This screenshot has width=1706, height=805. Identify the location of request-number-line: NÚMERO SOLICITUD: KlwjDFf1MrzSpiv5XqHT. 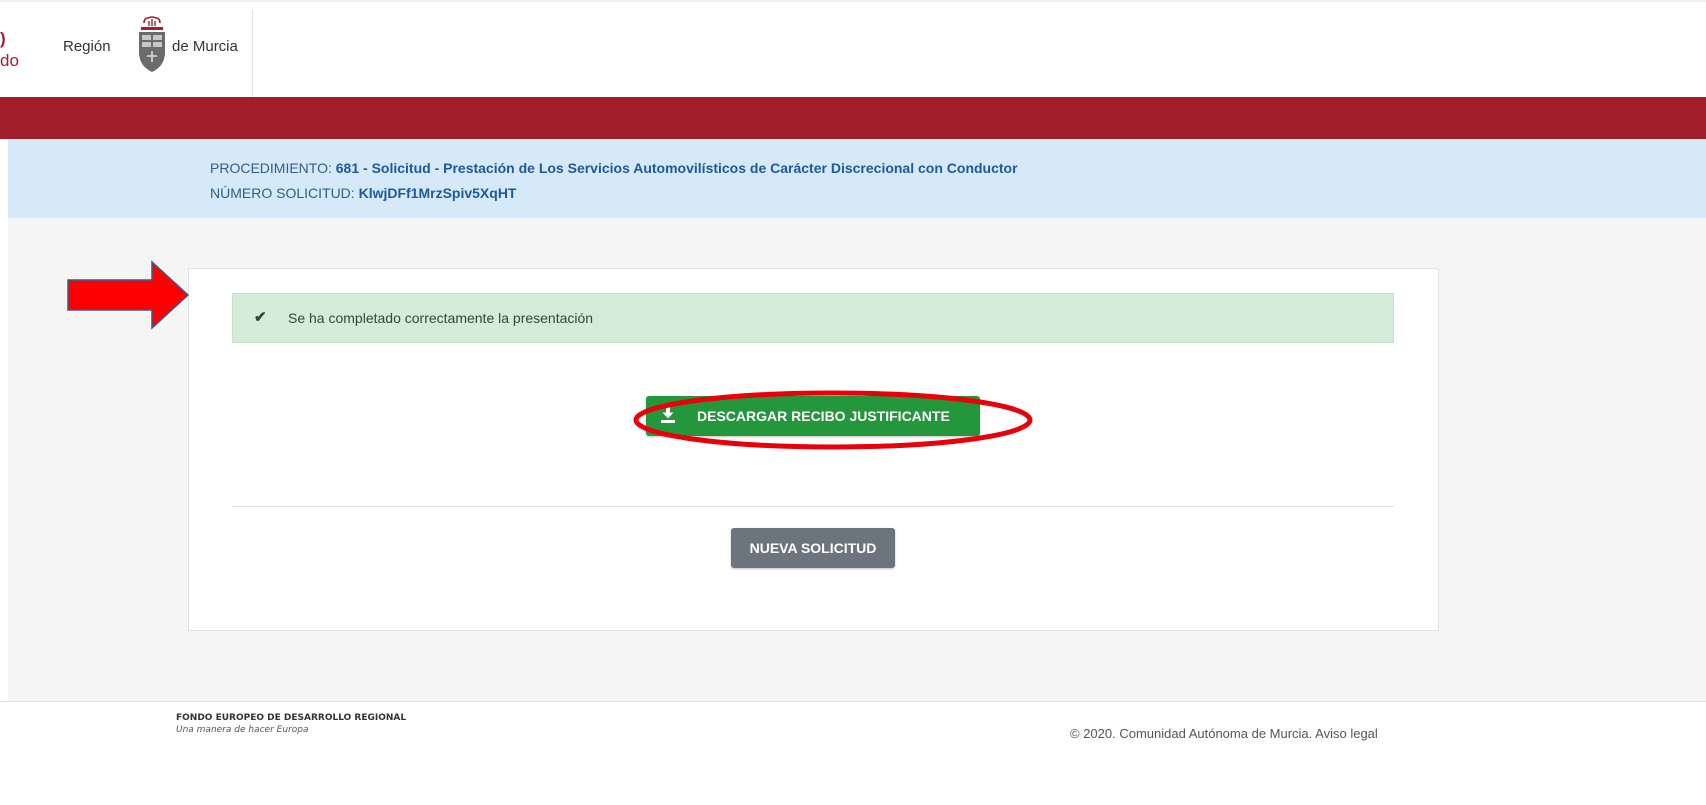
(363, 193).